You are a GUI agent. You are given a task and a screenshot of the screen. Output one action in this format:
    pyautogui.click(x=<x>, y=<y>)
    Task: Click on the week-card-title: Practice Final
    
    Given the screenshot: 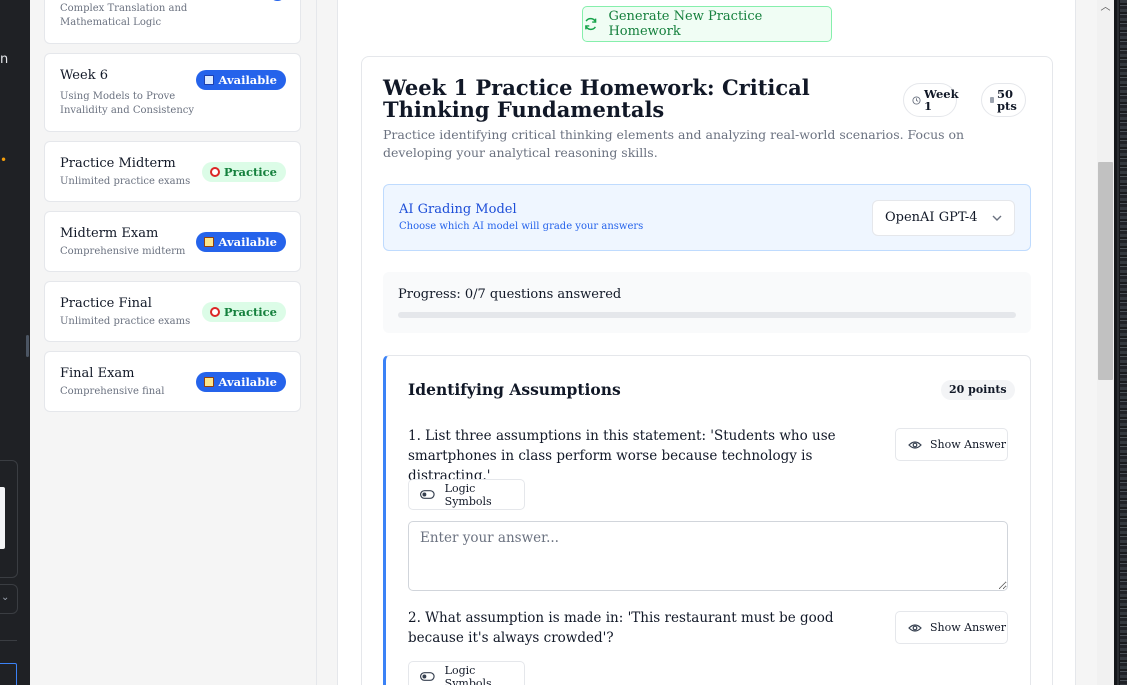 What is the action you would take?
    pyautogui.click(x=106, y=303)
    